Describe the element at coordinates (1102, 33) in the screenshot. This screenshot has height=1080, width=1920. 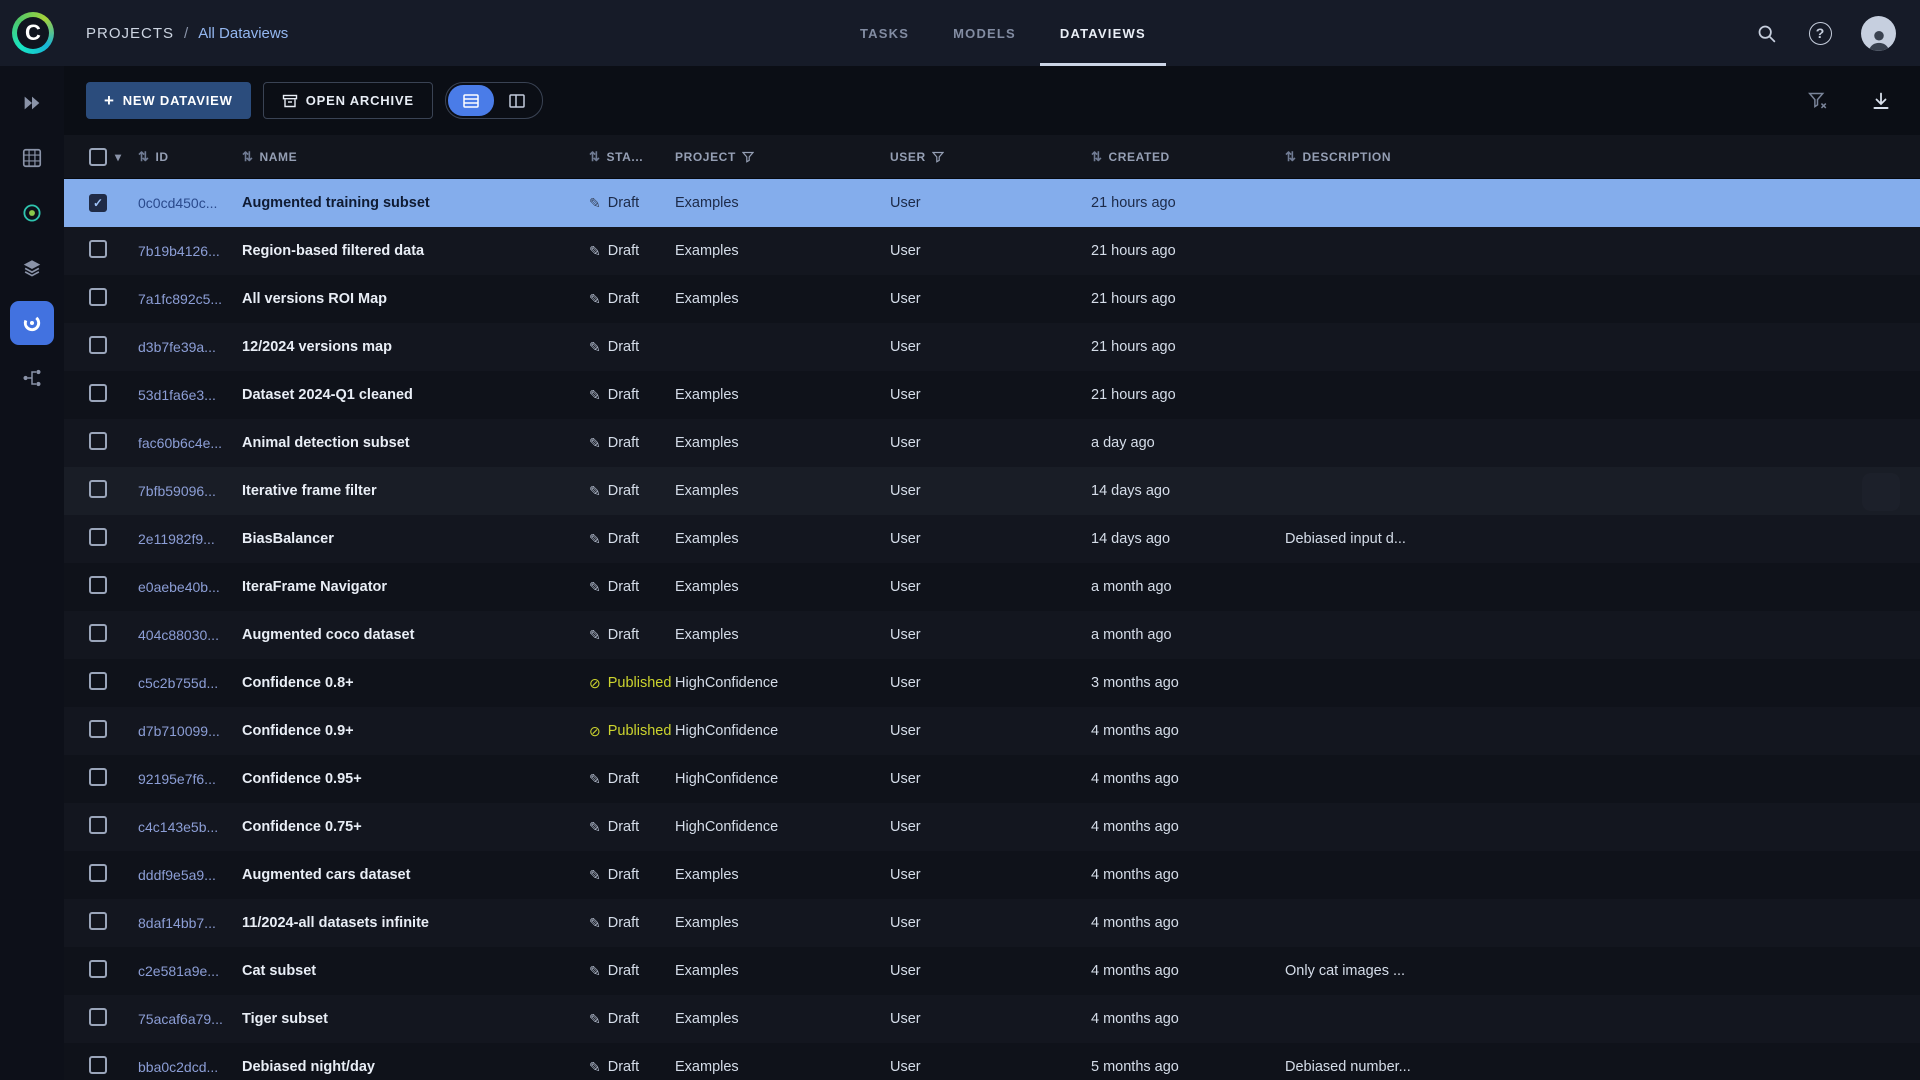
I see `tab-dataviews: DATAVIEWS` at that location.